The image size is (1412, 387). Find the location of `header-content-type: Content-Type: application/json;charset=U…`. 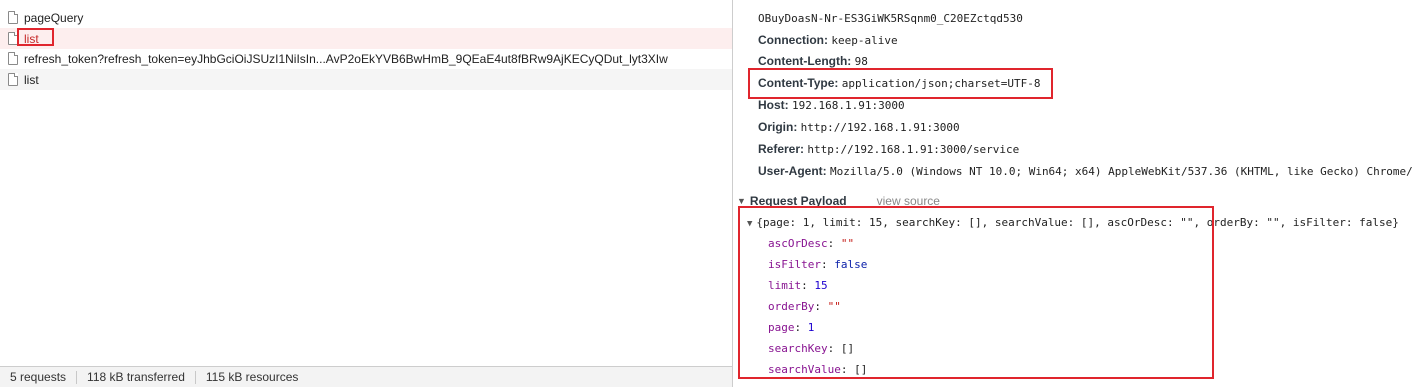

header-content-type: Content-Type: application/json;charset=U… is located at coordinates (899, 83).